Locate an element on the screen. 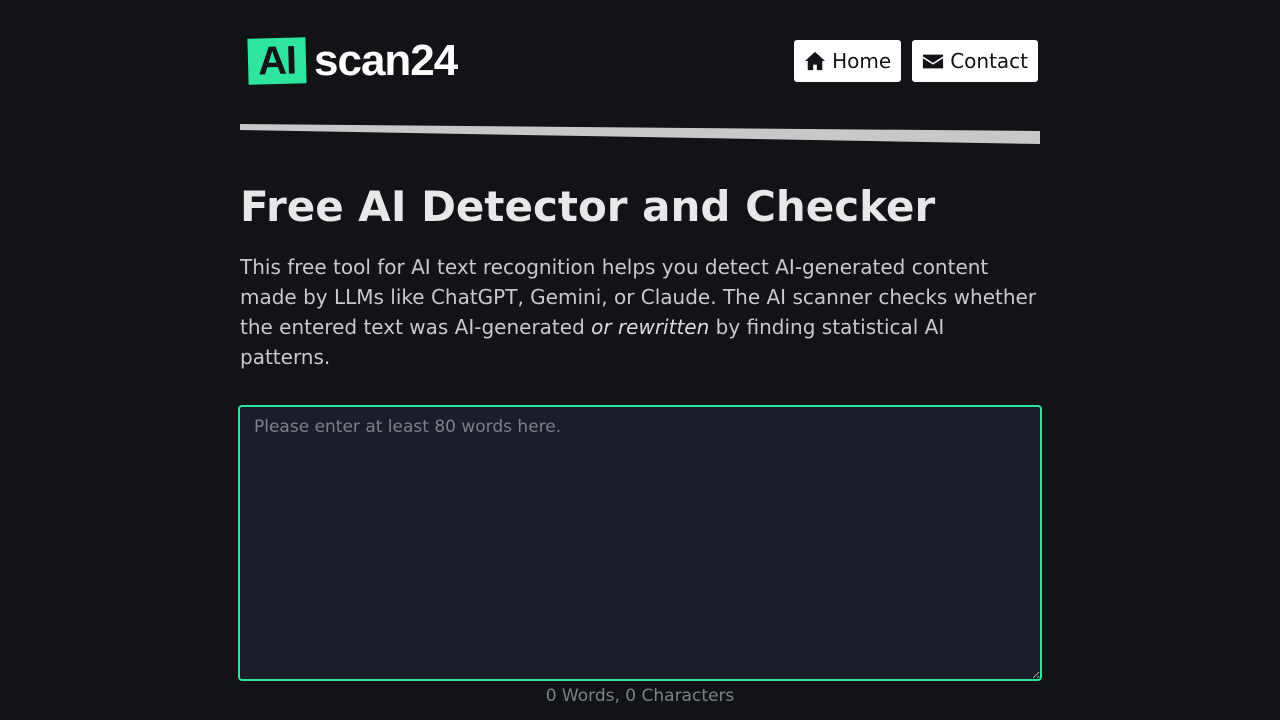 This screenshot has width=1280, height=720. top-nav: Home Contact is located at coordinates (916, 61).